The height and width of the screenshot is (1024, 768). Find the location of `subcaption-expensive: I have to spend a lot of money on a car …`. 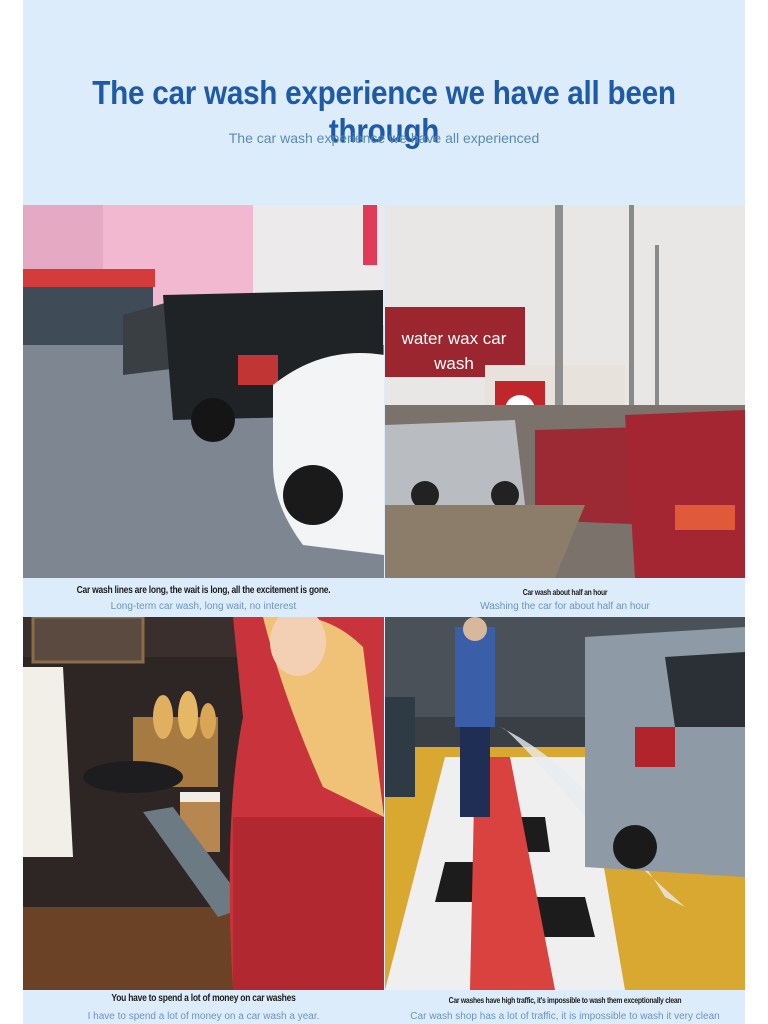

subcaption-expensive: I have to spend a lot of money on a car … is located at coordinates (203, 1016).